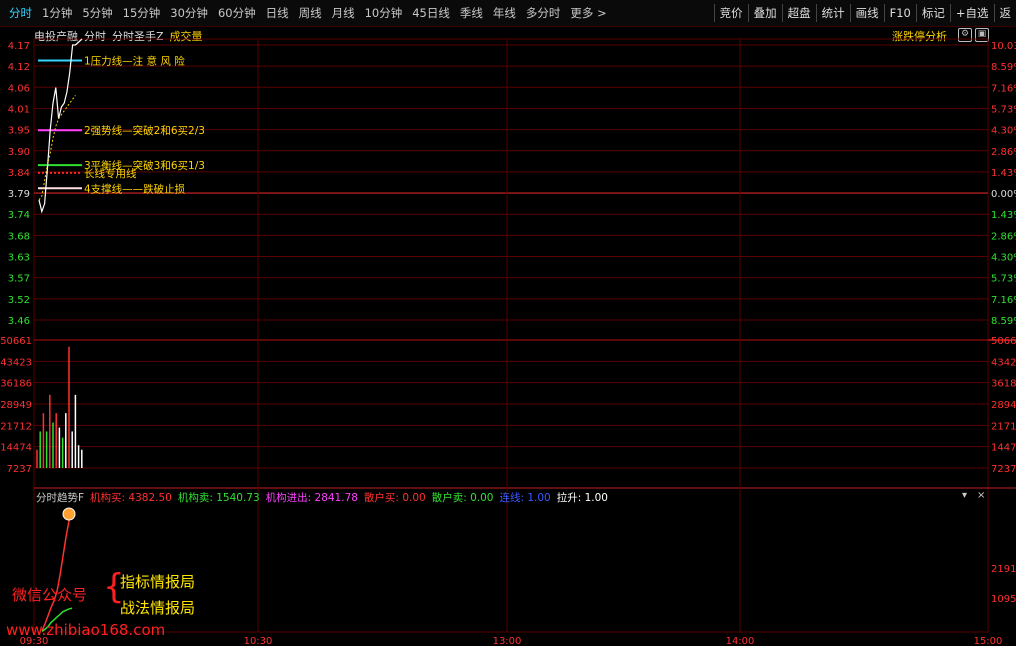  Describe the element at coordinates (258, 641) in the screenshot. I see `time-tick-label: 10:30` at that location.